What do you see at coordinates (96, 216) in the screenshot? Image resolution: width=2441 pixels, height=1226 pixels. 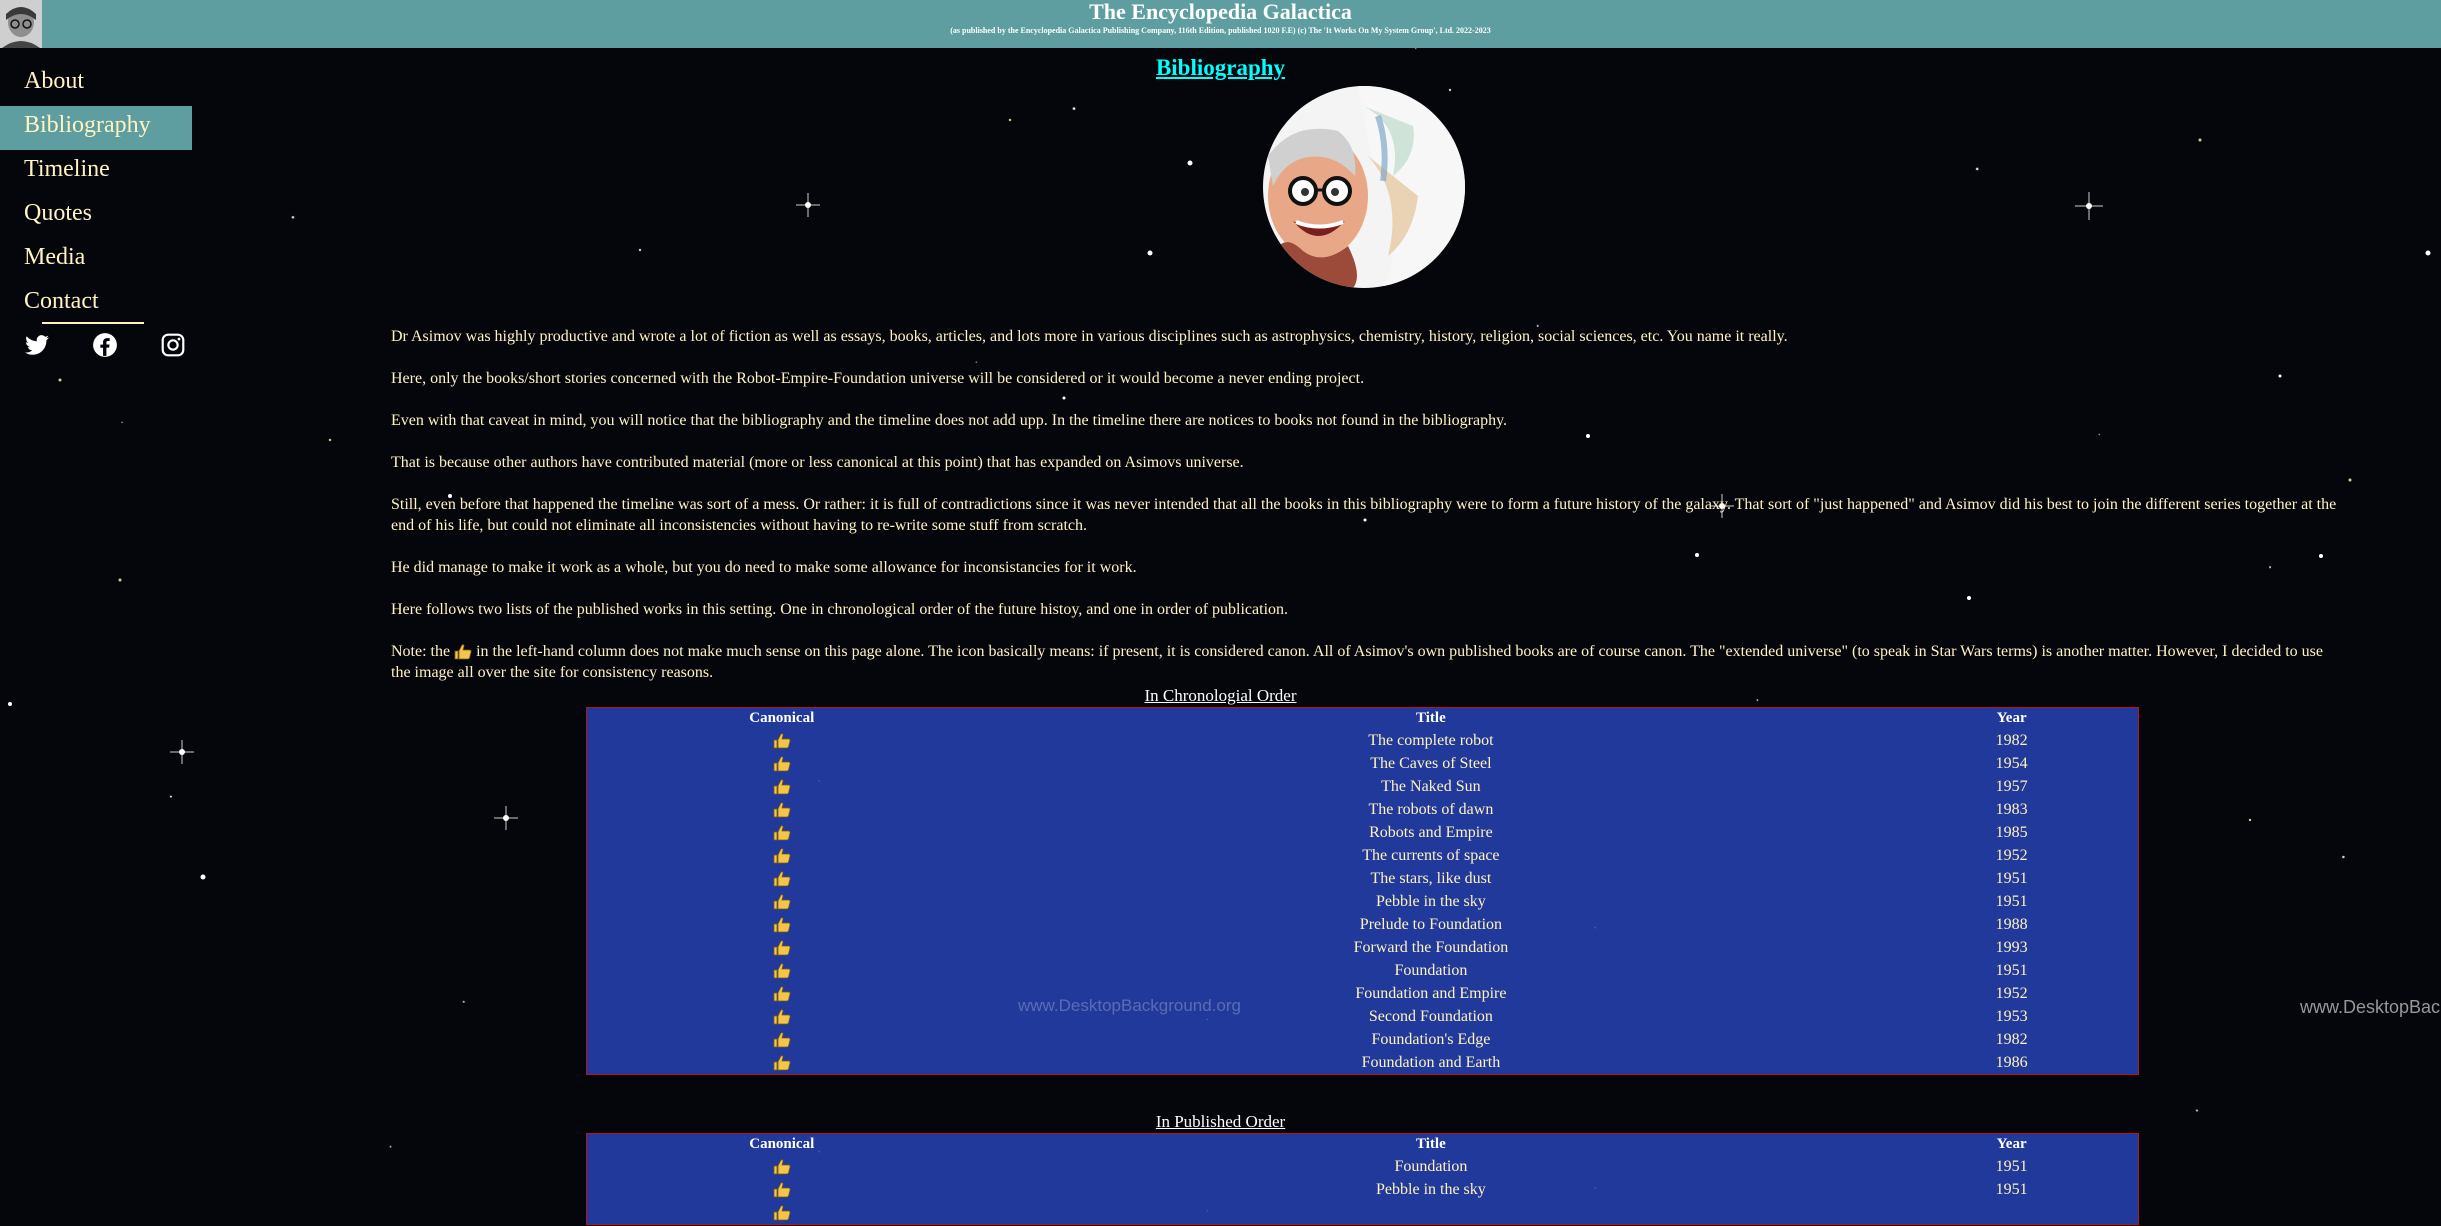 I see `nav-item-quotes: Quotes` at bounding box center [96, 216].